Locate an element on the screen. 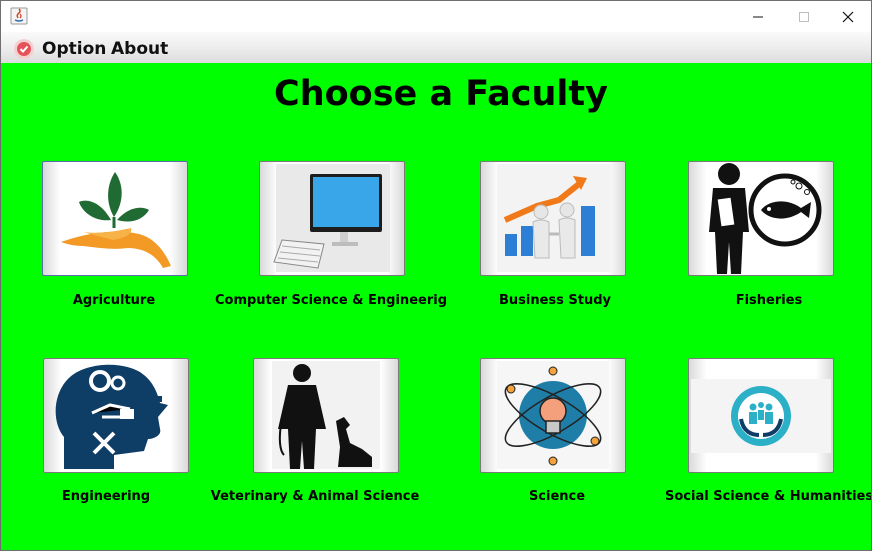 The width and height of the screenshot is (872, 551). maximize-button is located at coordinates (804, 16).